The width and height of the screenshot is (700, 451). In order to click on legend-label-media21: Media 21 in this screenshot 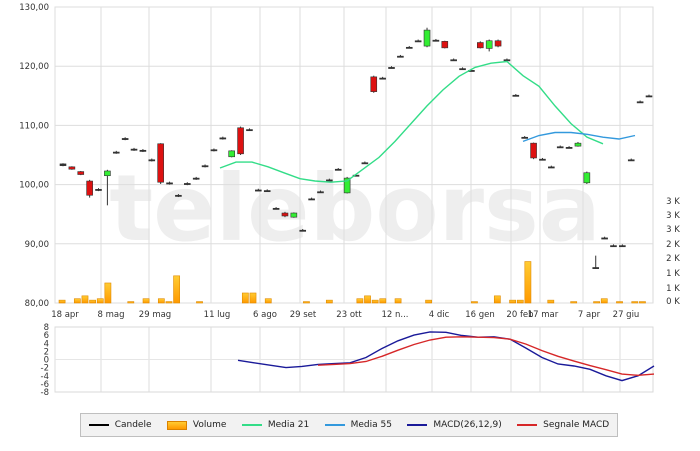, I will do `click(288, 425)`.